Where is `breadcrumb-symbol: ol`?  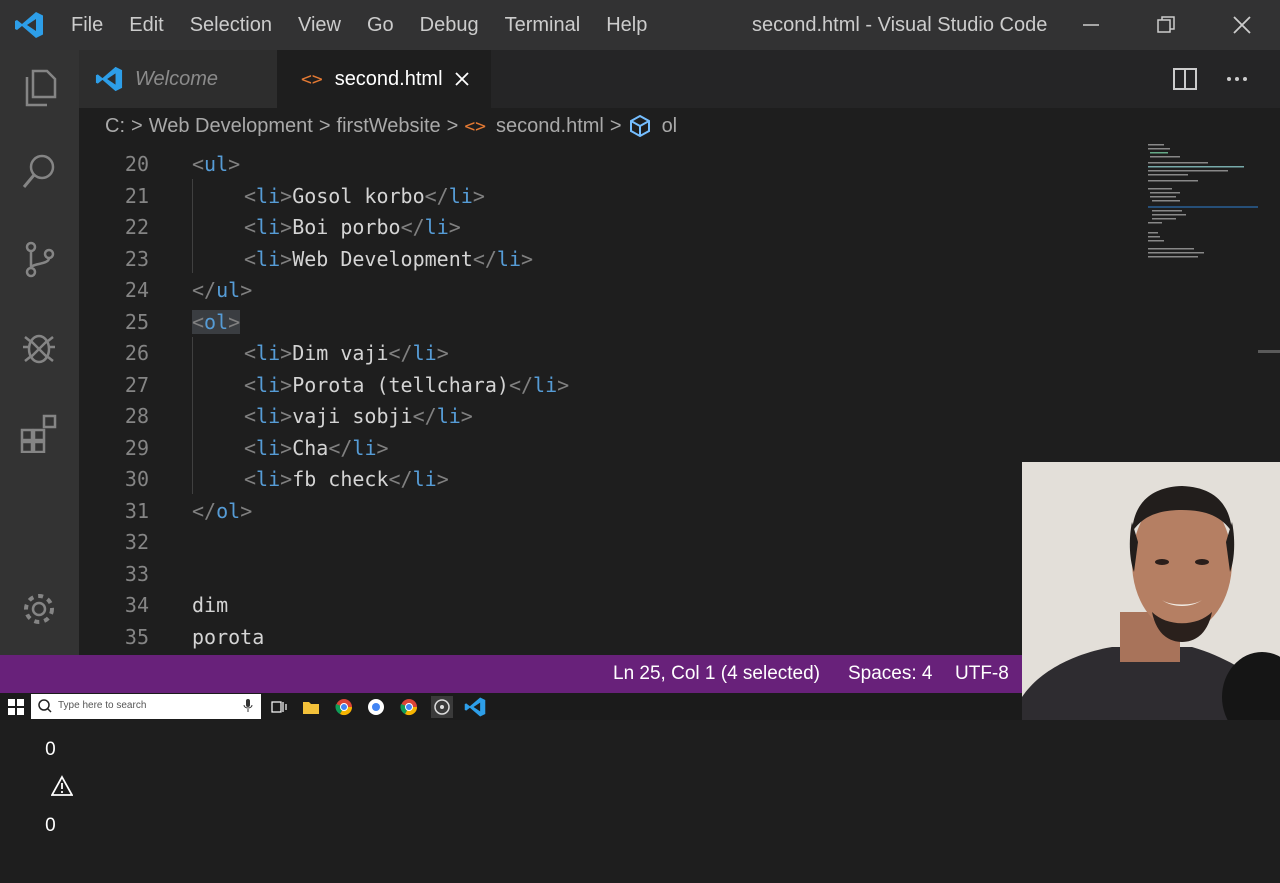
breadcrumb-symbol: ol is located at coordinates (670, 126).